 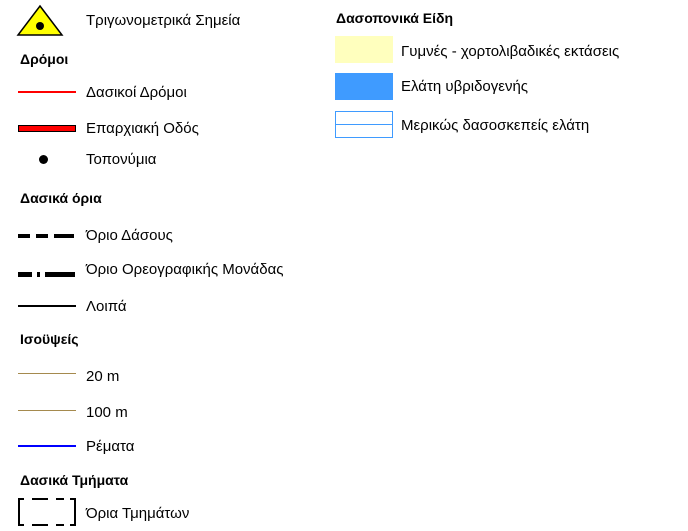 What do you see at coordinates (43, 159) in the screenshot?
I see `dot-icon` at bounding box center [43, 159].